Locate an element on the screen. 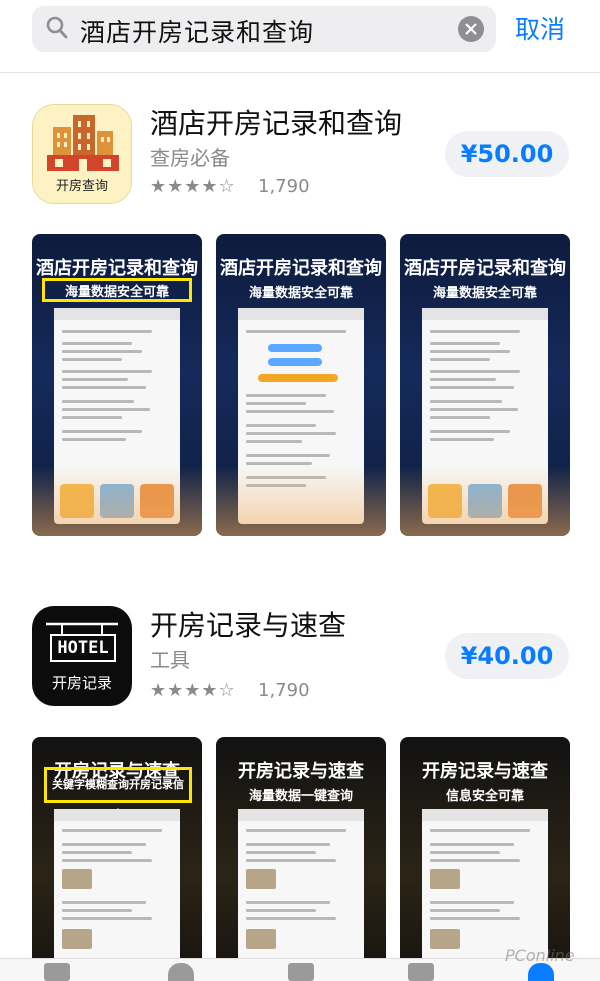 The width and height of the screenshot is (600, 981). screenshot-subtitle: 关键字模糊查询开房记录信息 is located at coordinates (118, 794).